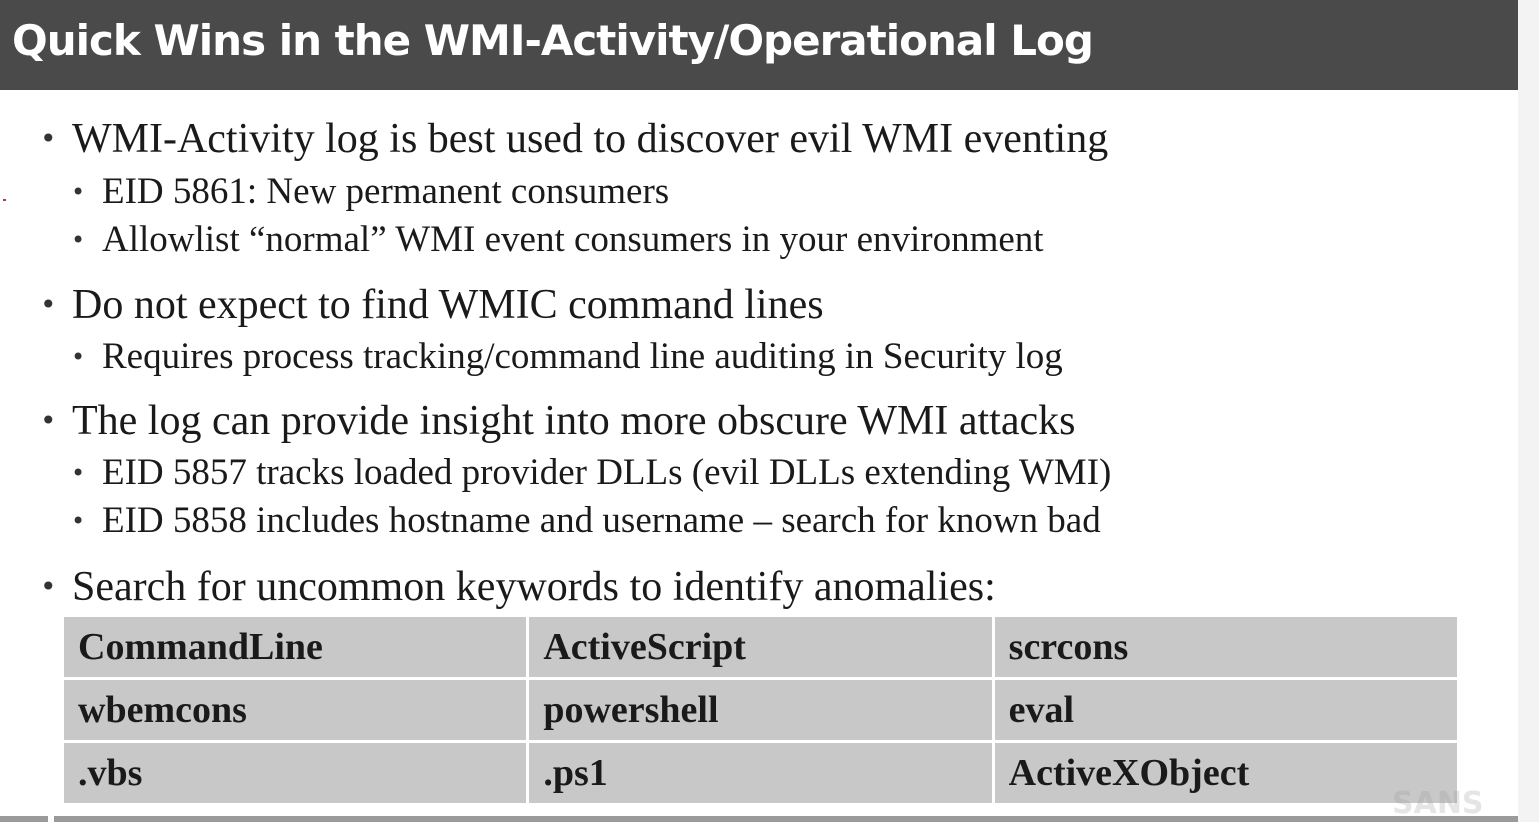 This screenshot has height=822, width=1539. Describe the element at coordinates (1226, 710) in the screenshot. I see `table-cell: eval` at that location.